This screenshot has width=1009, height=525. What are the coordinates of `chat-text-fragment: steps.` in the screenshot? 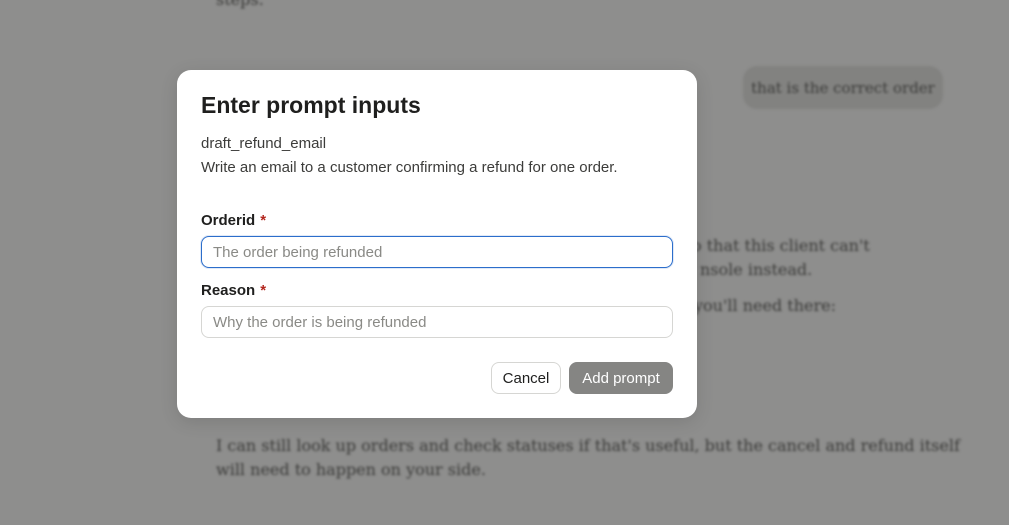 It's located at (240, 6).